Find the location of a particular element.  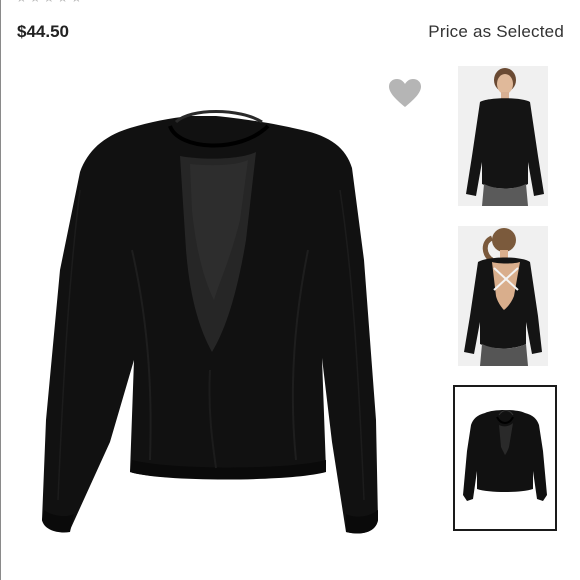

thumbnail-back-view is located at coordinates (503, 296).